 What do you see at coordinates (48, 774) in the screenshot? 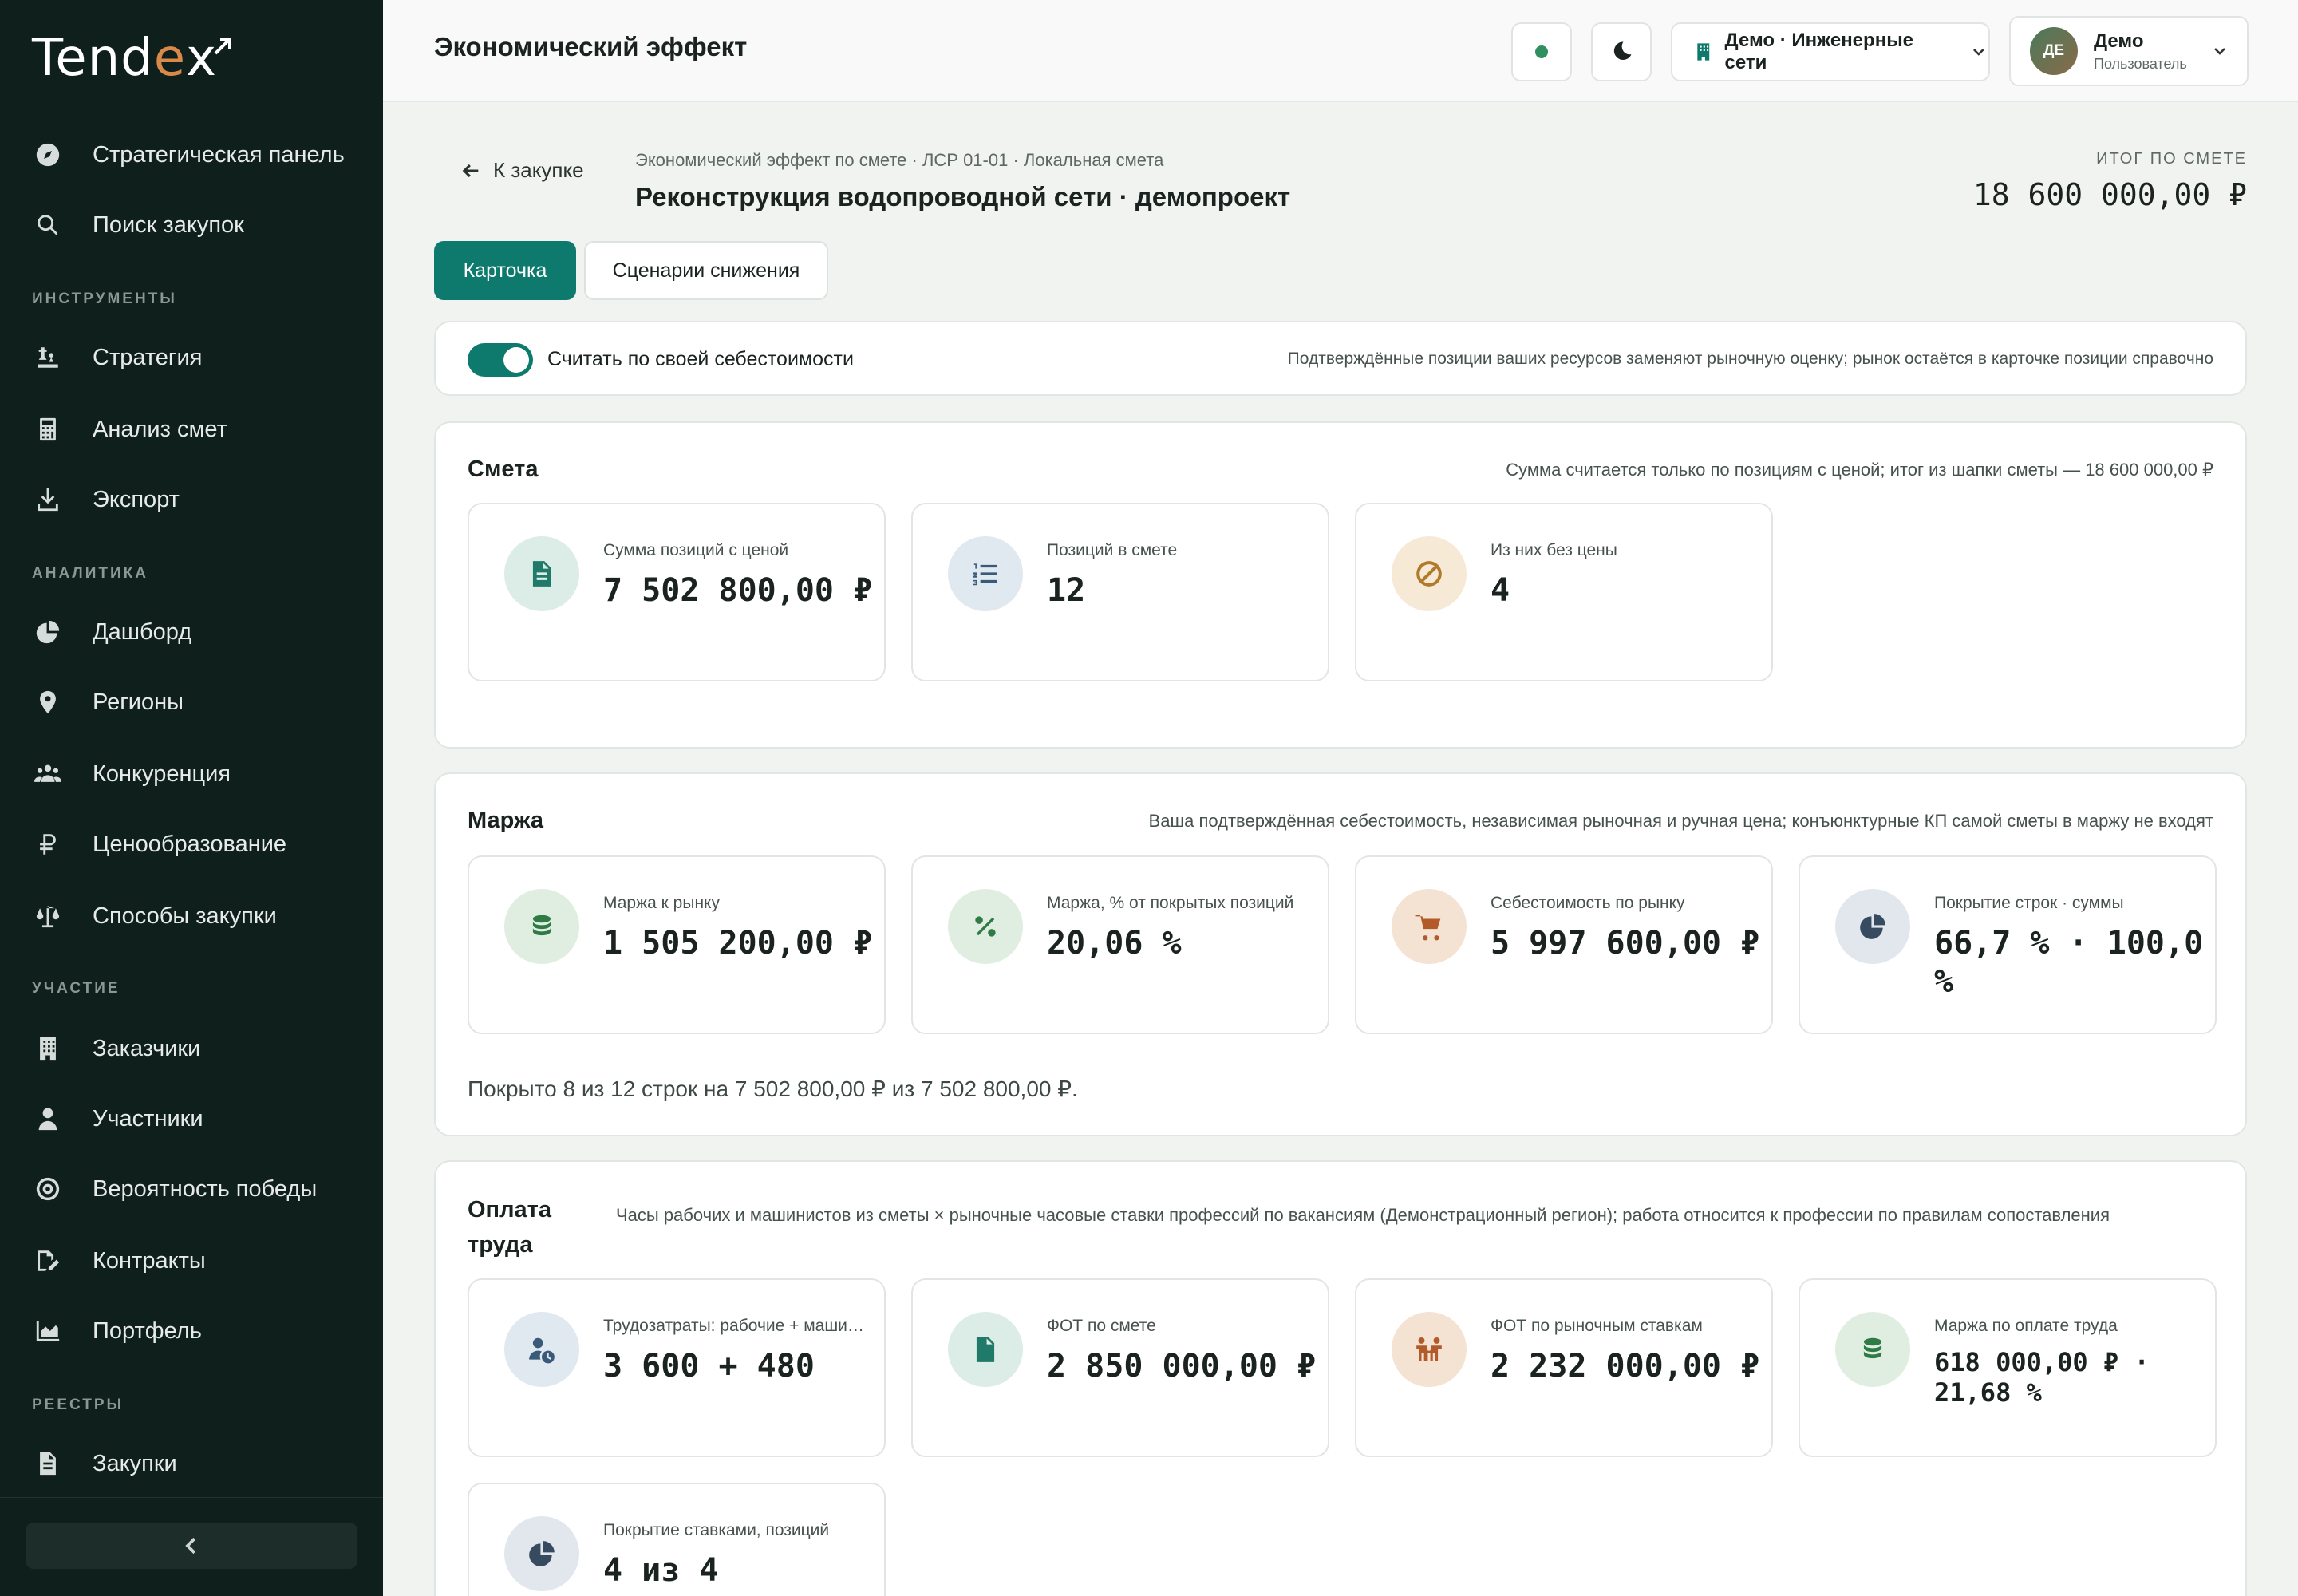
I see `users-icon` at bounding box center [48, 774].